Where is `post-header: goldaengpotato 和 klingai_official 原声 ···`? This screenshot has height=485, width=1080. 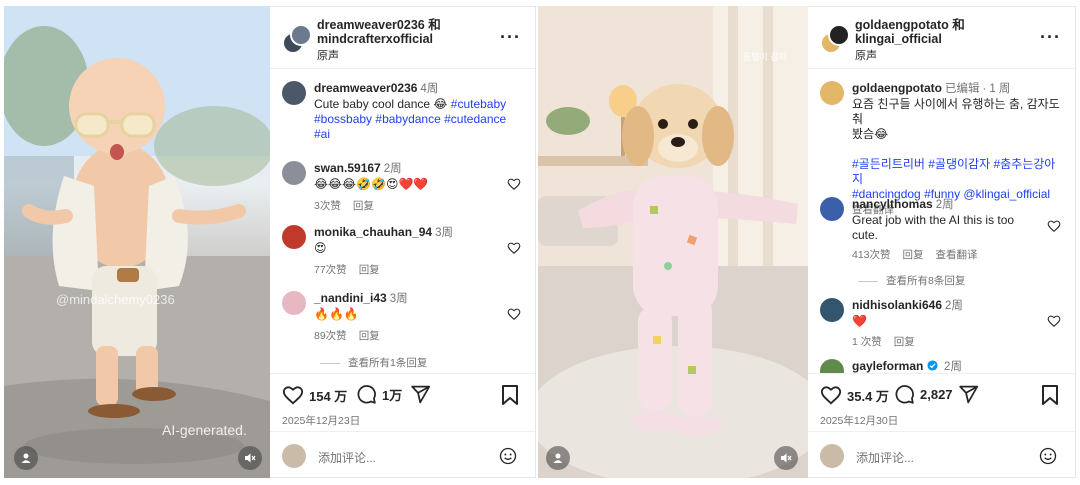
post-header: goldaengpotato 和 klingai_official 原声 ··· is located at coordinates (941, 38).